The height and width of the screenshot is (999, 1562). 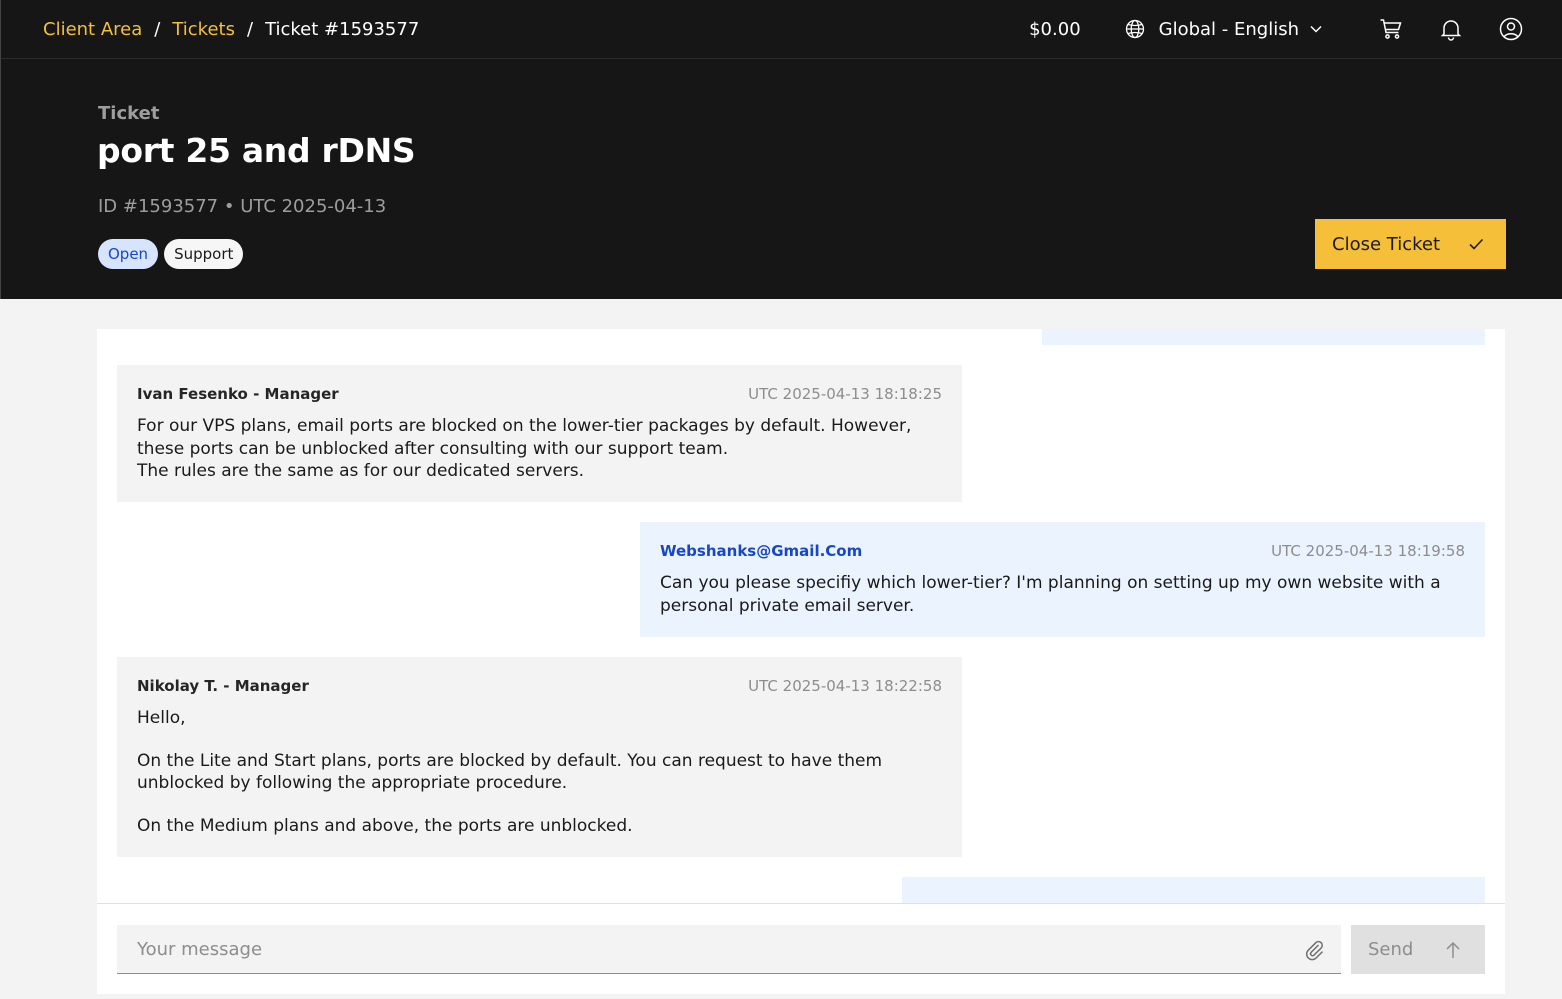 I want to click on send-label: Send, so click(x=1391, y=949).